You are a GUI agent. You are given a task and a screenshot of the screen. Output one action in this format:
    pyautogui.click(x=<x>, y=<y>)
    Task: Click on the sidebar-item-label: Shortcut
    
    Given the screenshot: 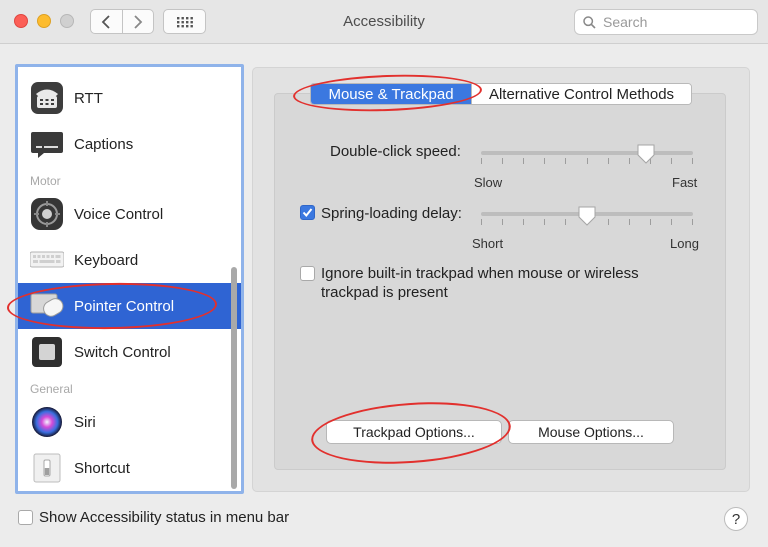 What is the action you would take?
    pyautogui.click(x=102, y=468)
    